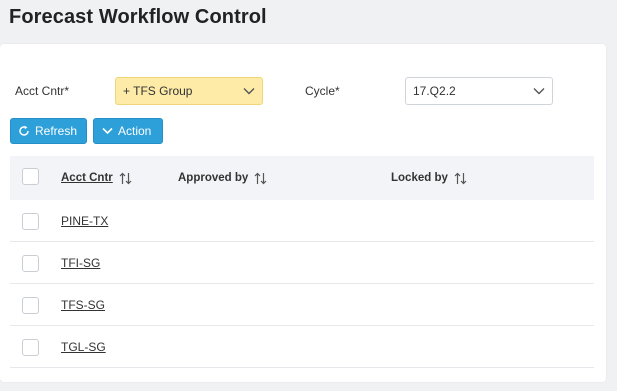  Describe the element at coordinates (80, 263) in the screenshot. I see `acct-cntr-link: TFI-SG` at that location.